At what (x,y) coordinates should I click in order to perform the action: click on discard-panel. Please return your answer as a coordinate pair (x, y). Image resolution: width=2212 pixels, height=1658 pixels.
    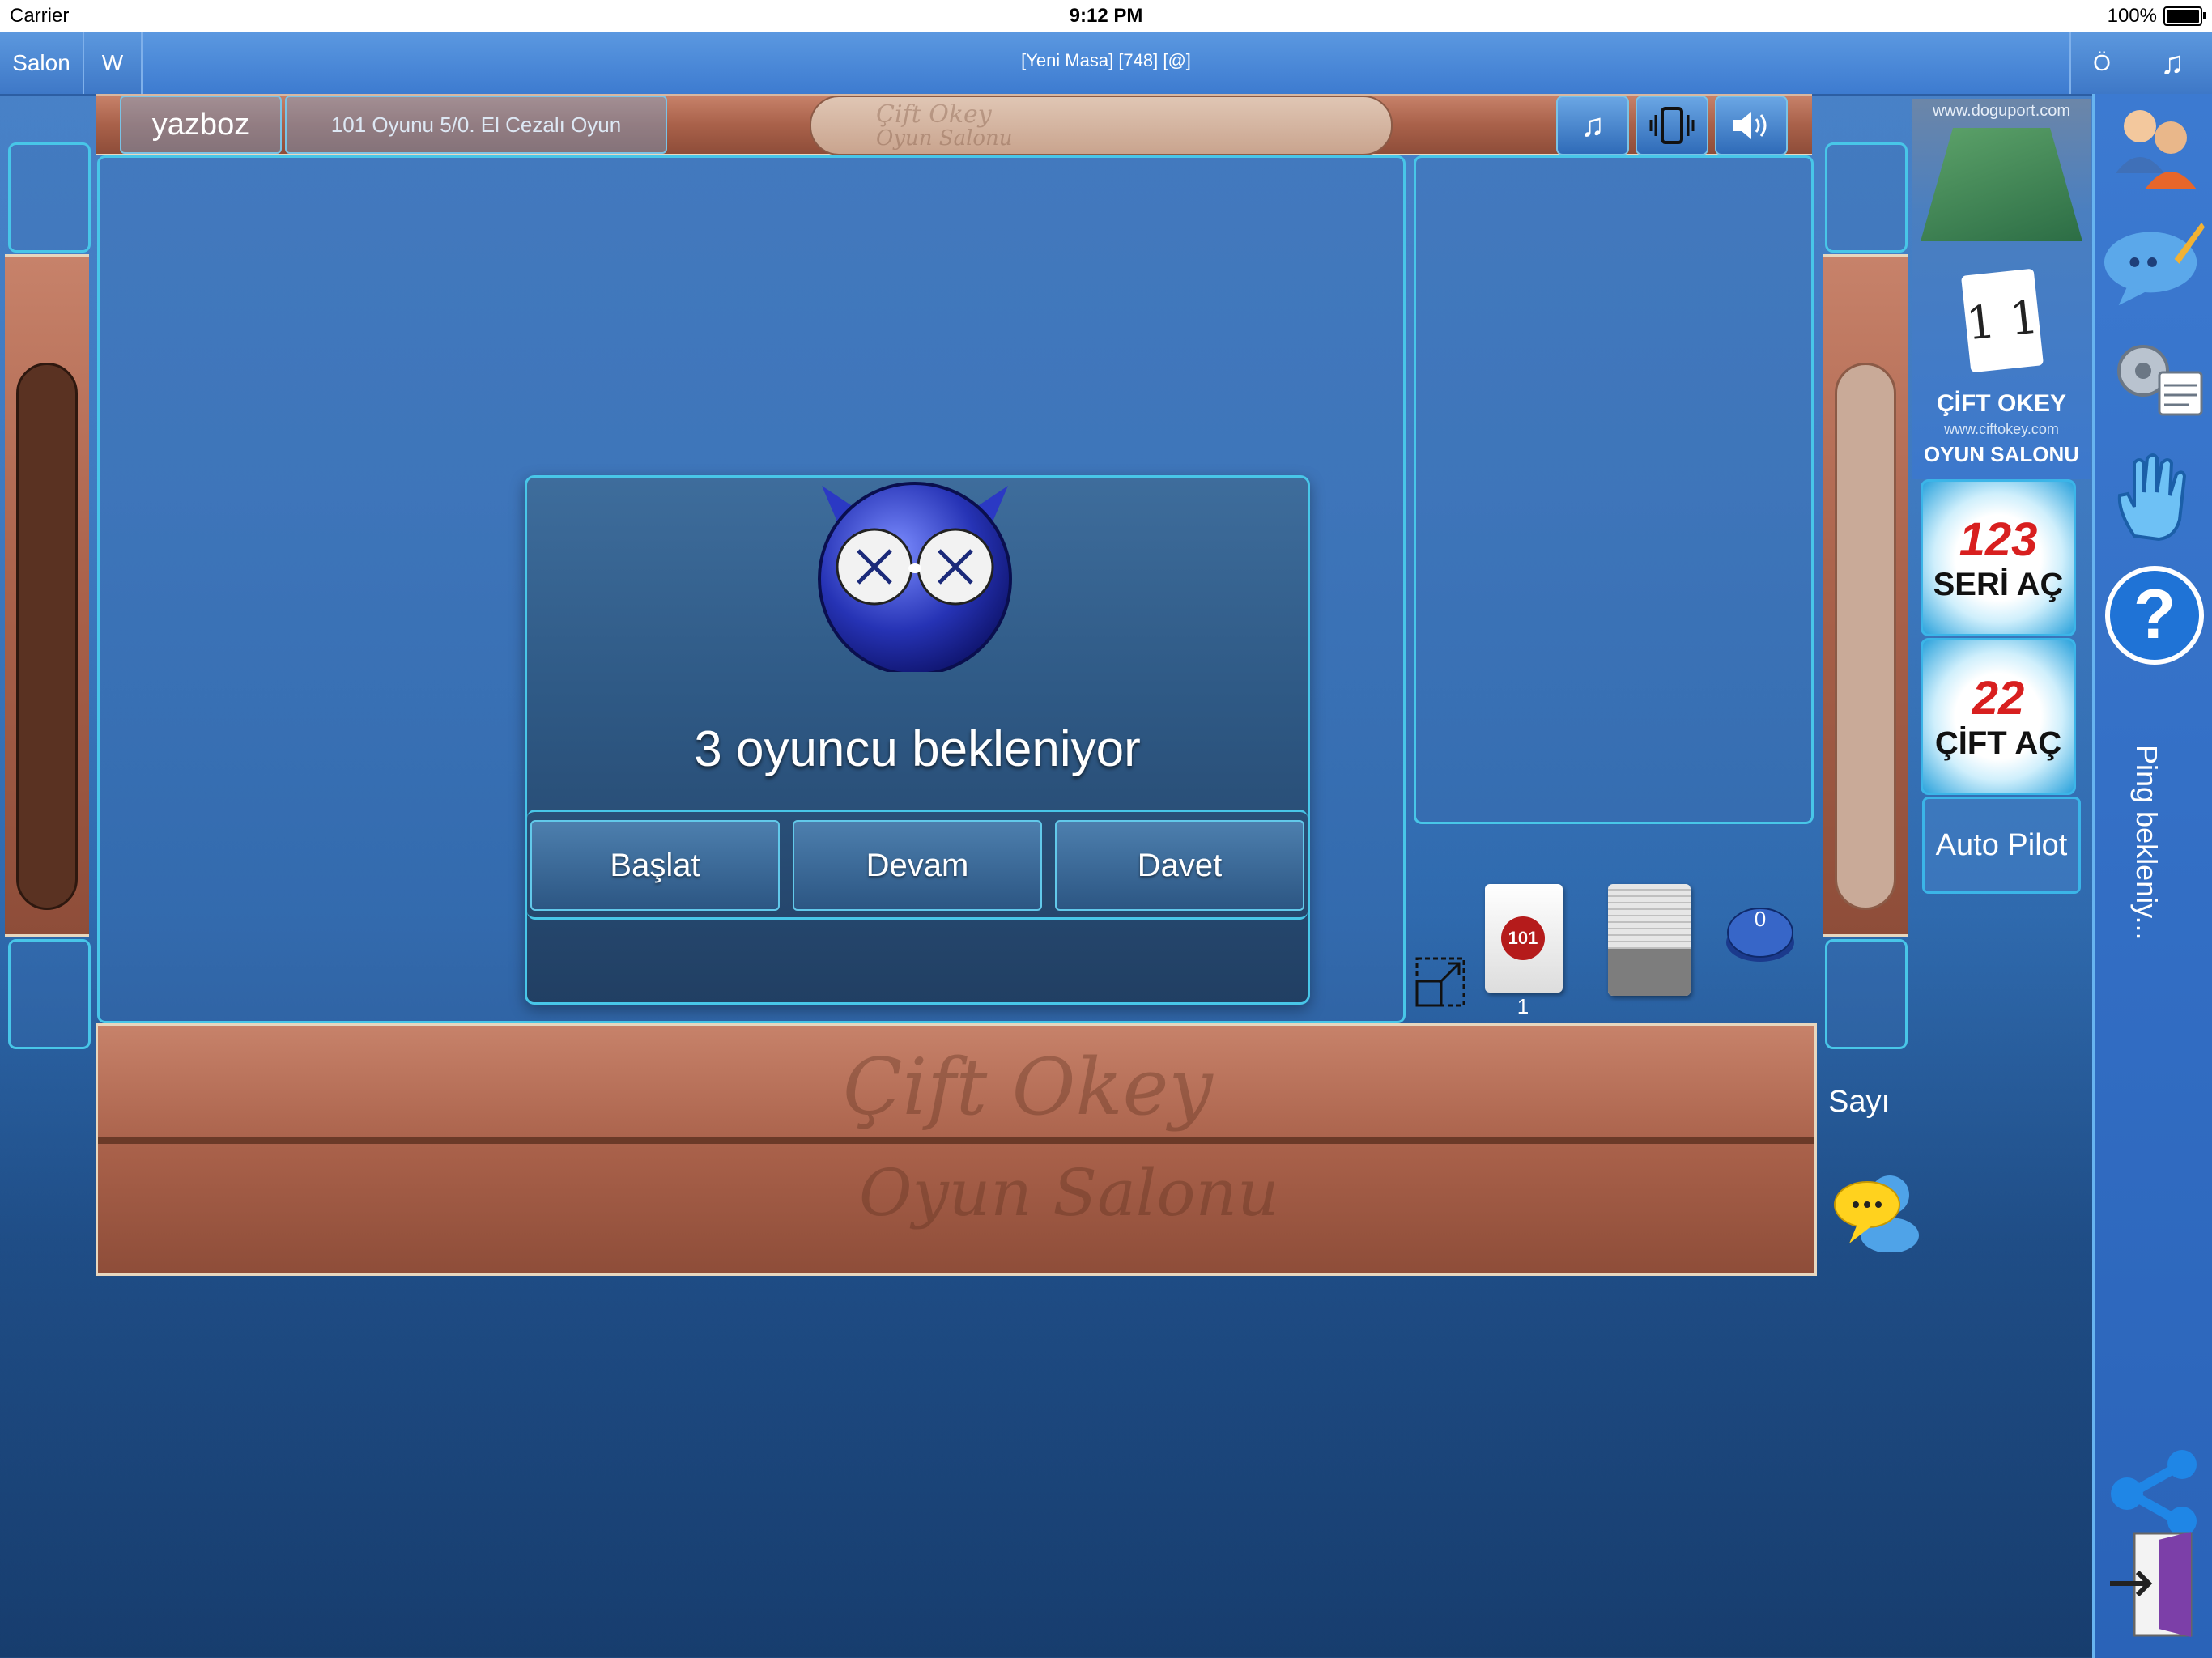
    Looking at the image, I should click on (1614, 489).